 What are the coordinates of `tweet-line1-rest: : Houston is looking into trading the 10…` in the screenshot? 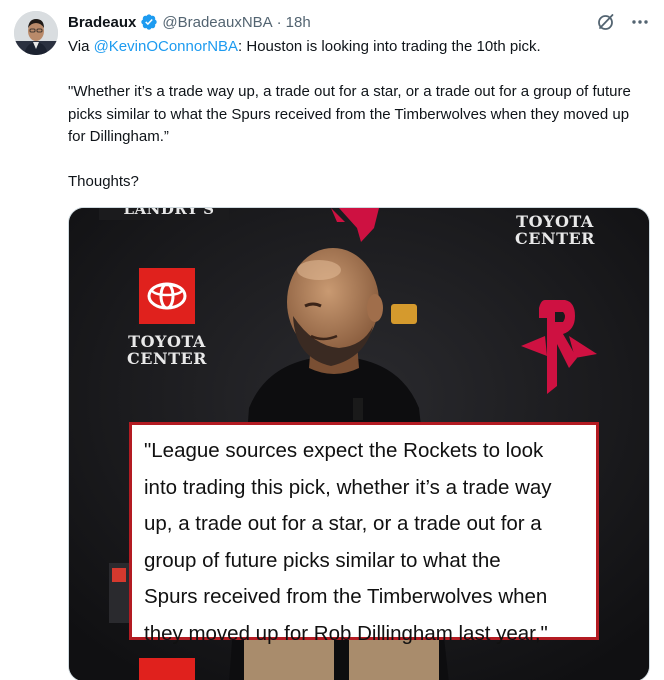 It's located at (389, 46).